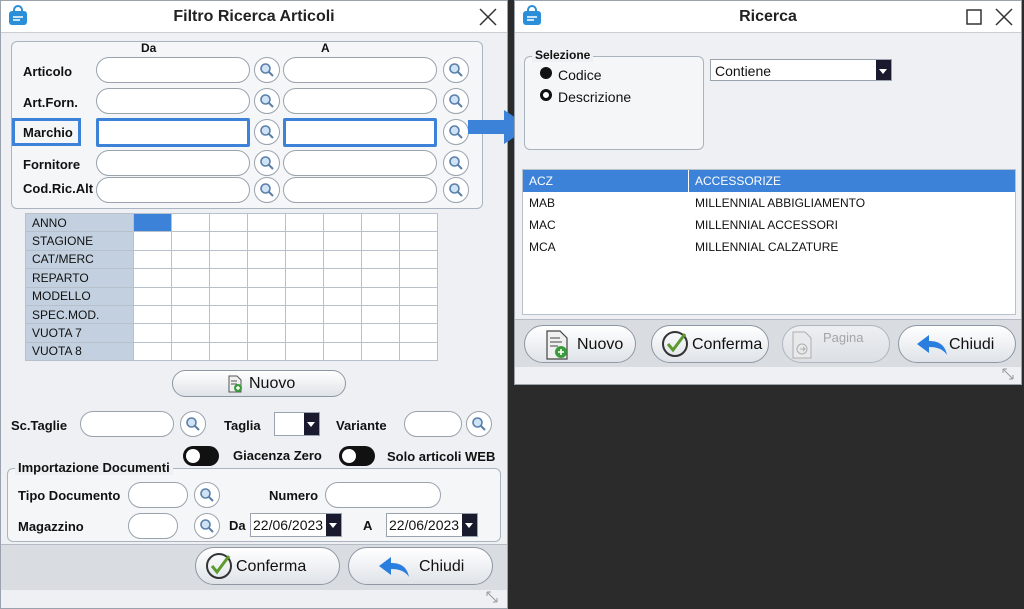  What do you see at coordinates (207, 526) in the screenshot?
I see `magazzino-search-button` at bounding box center [207, 526].